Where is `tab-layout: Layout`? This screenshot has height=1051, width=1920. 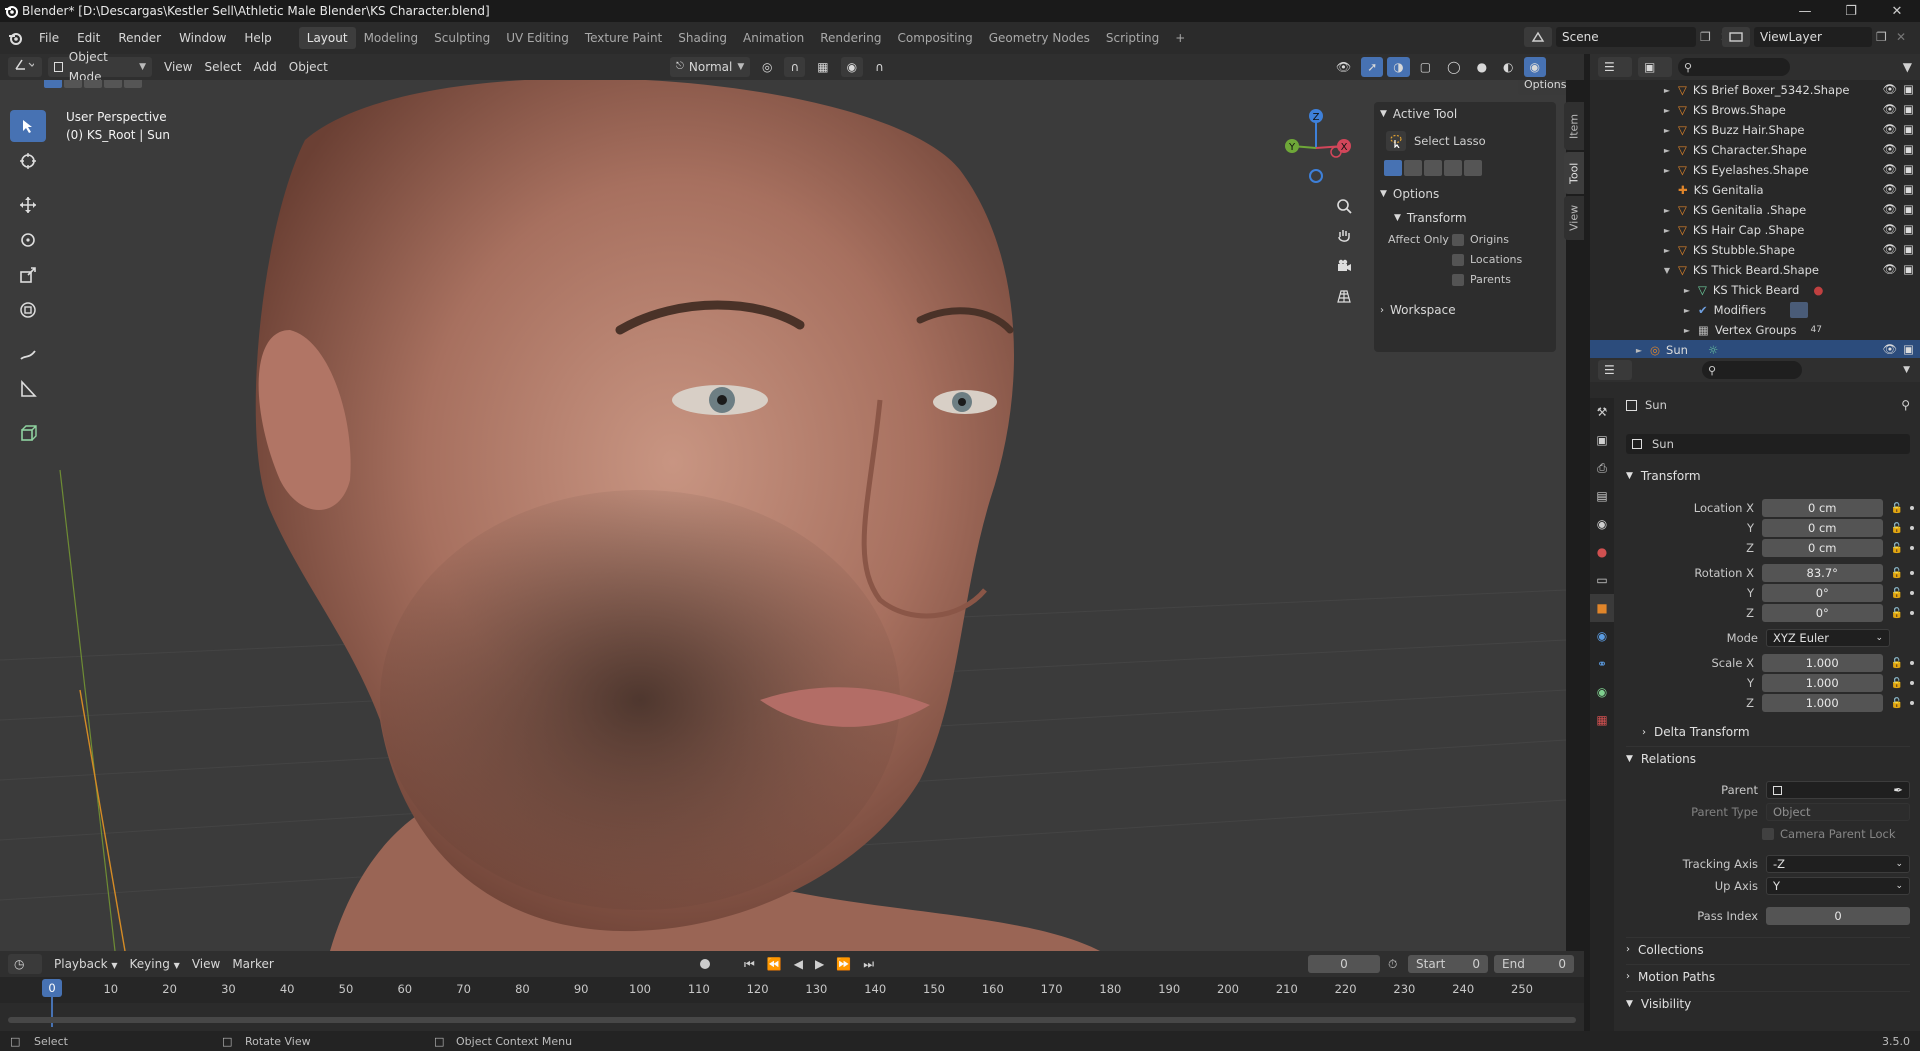 tab-layout: Layout is located at coordinates (327, 38).